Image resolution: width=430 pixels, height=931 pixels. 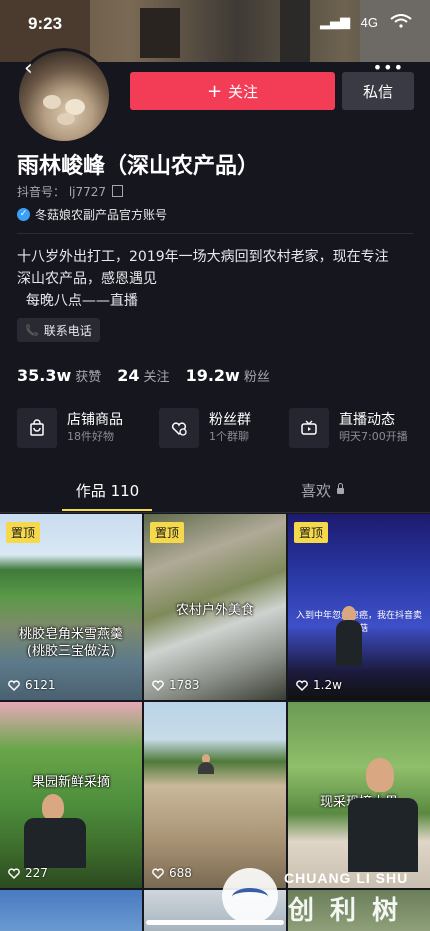 I want to click on message-button: 私信, so click(x=378, y=91).